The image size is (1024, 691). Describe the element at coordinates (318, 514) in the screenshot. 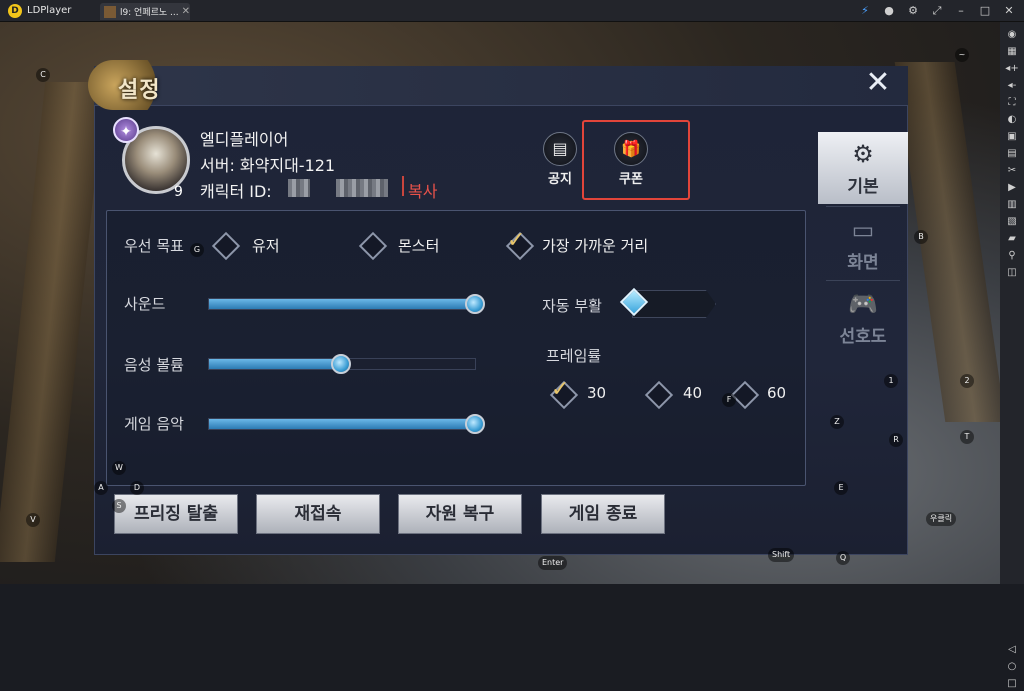

I see `reconnect-button: 재접속` at that location.